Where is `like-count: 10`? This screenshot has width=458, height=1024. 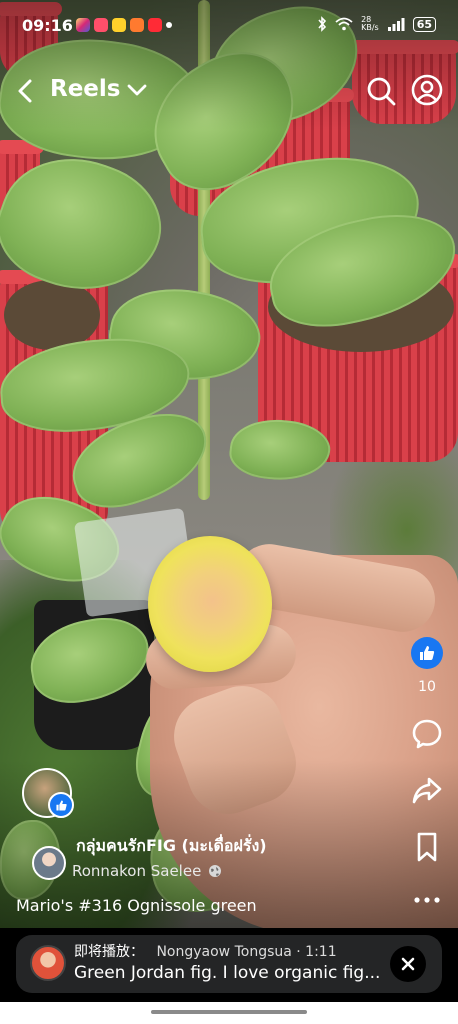 like-count: 10 is located at coordinates (427, 687).